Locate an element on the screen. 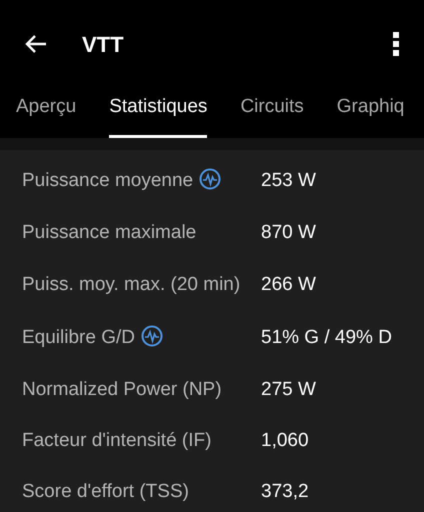 The image size is (424, 512). stat-label: Equilibre G/D is located at coordinates (78, 337).